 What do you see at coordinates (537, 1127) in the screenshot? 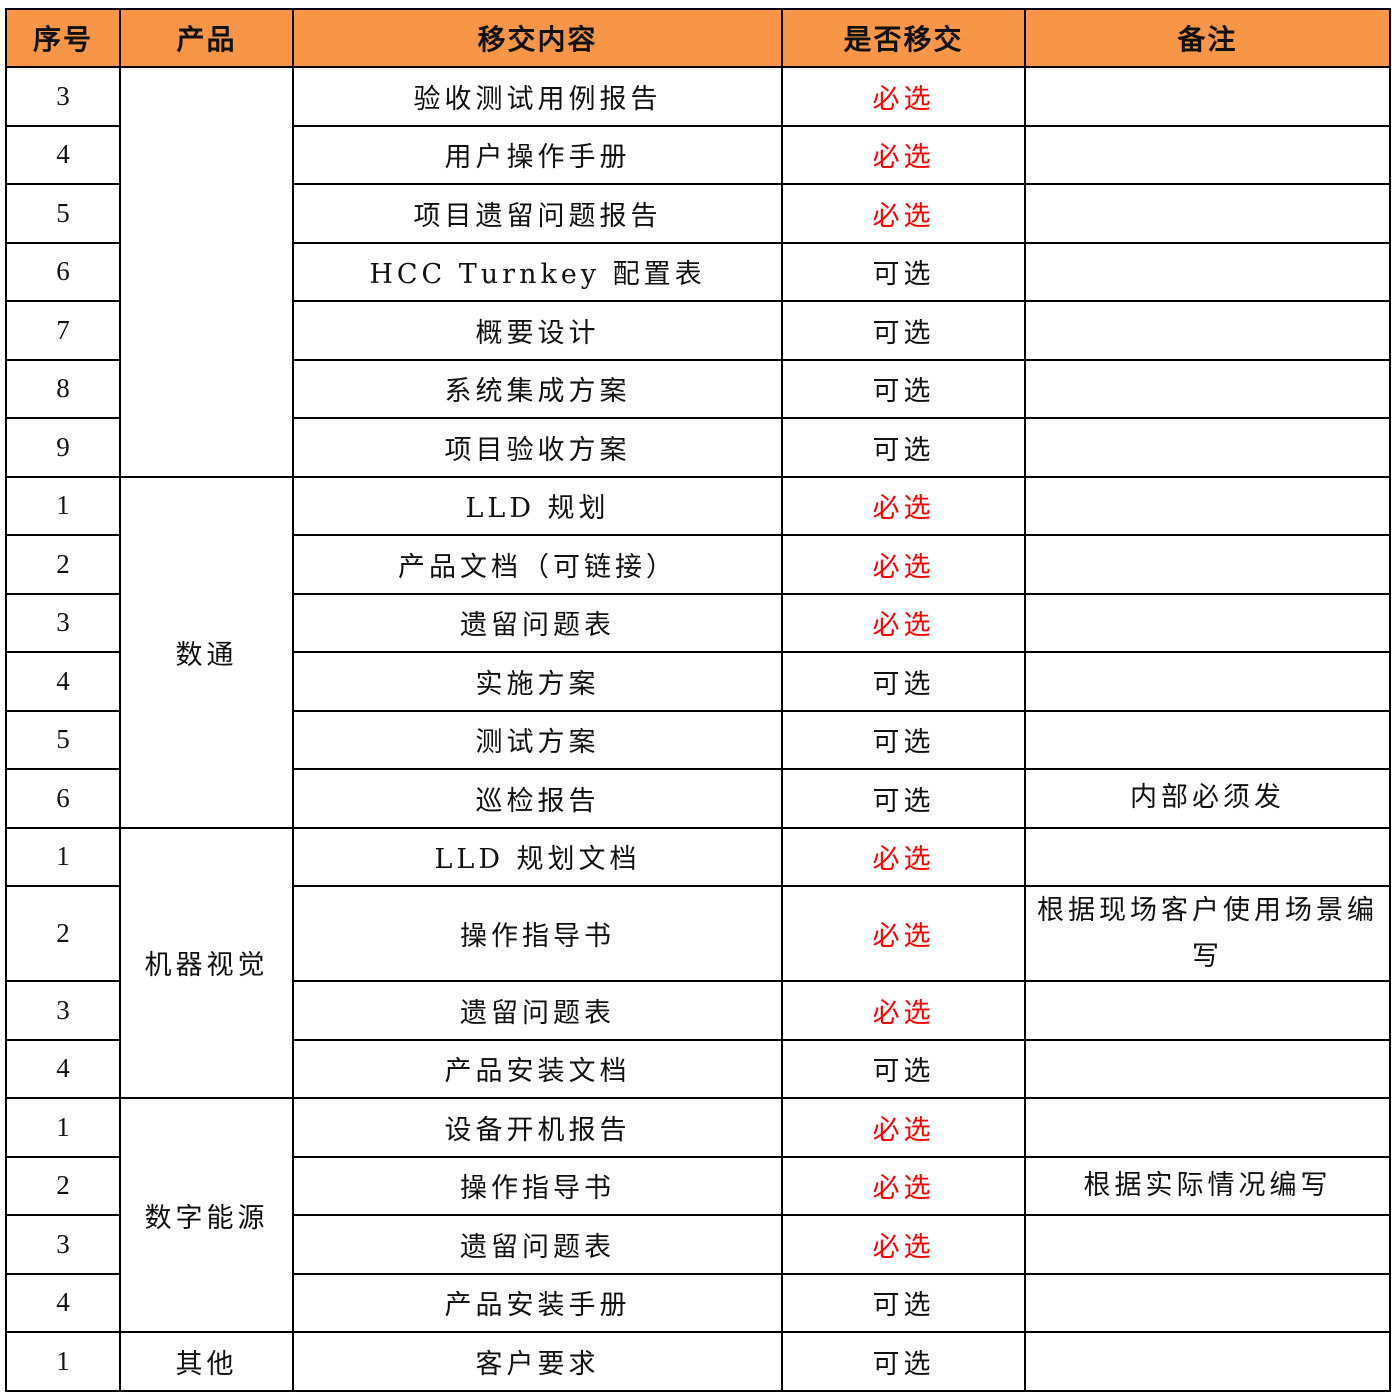
I see `content-cell: 设备开机报告` at bounding box center [537, 1127].